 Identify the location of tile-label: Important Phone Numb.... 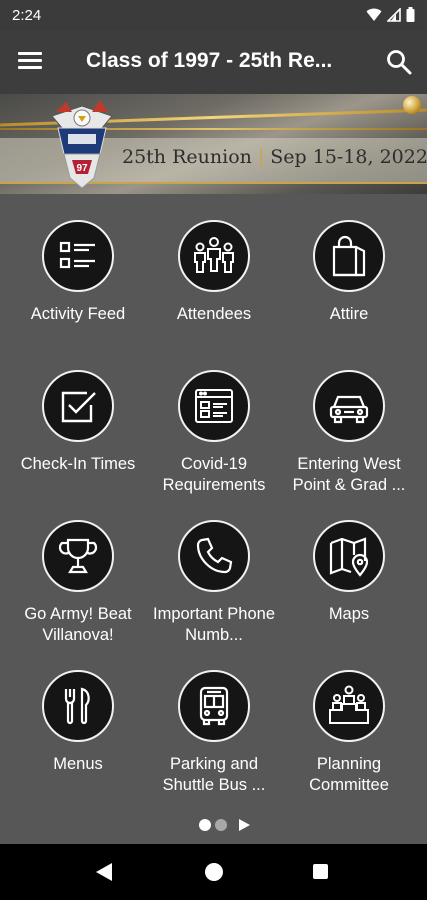
(214, 624).